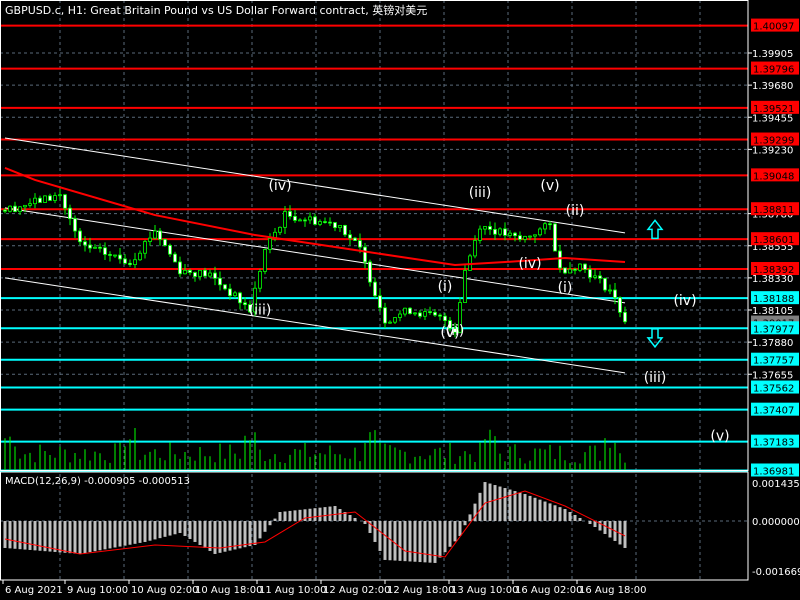  What do you see at coordinates (772, 343) in the screenshot?
I see `price-tick-label: 1.37880` at bounding box center [772, 343].